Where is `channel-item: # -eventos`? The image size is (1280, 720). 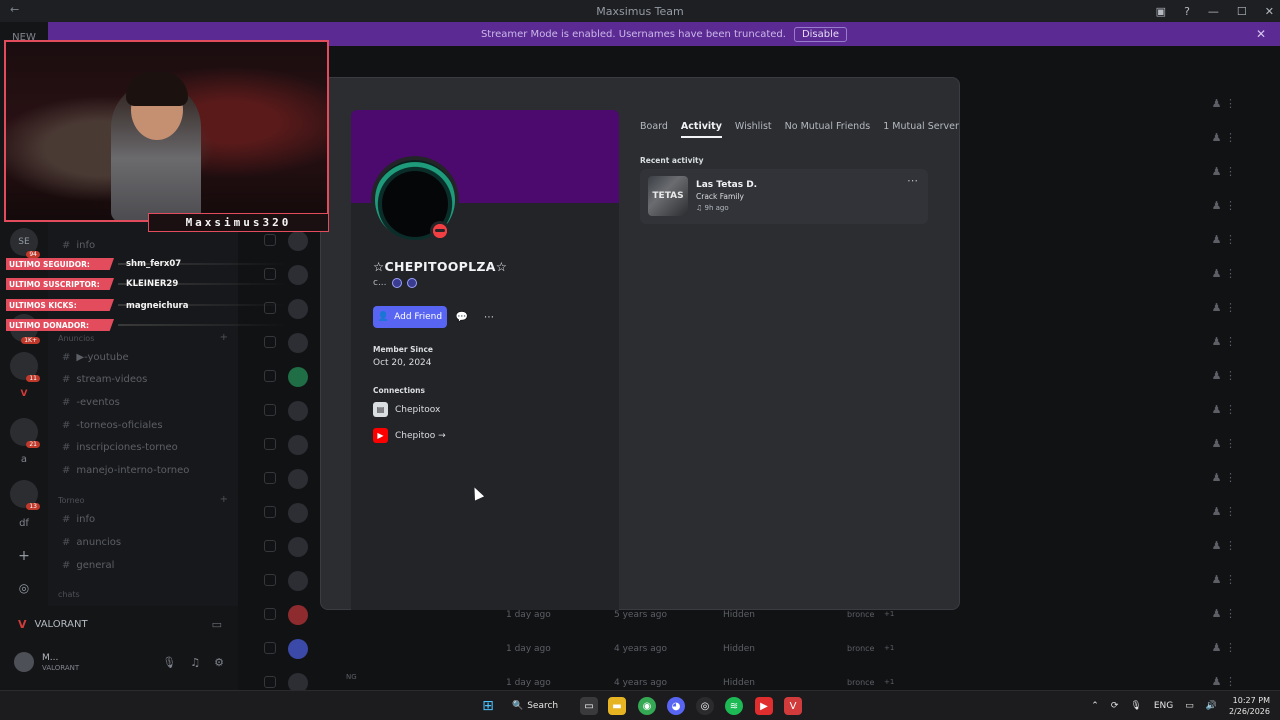
channel-item: # -eventos is located at coordinates (91, 402).